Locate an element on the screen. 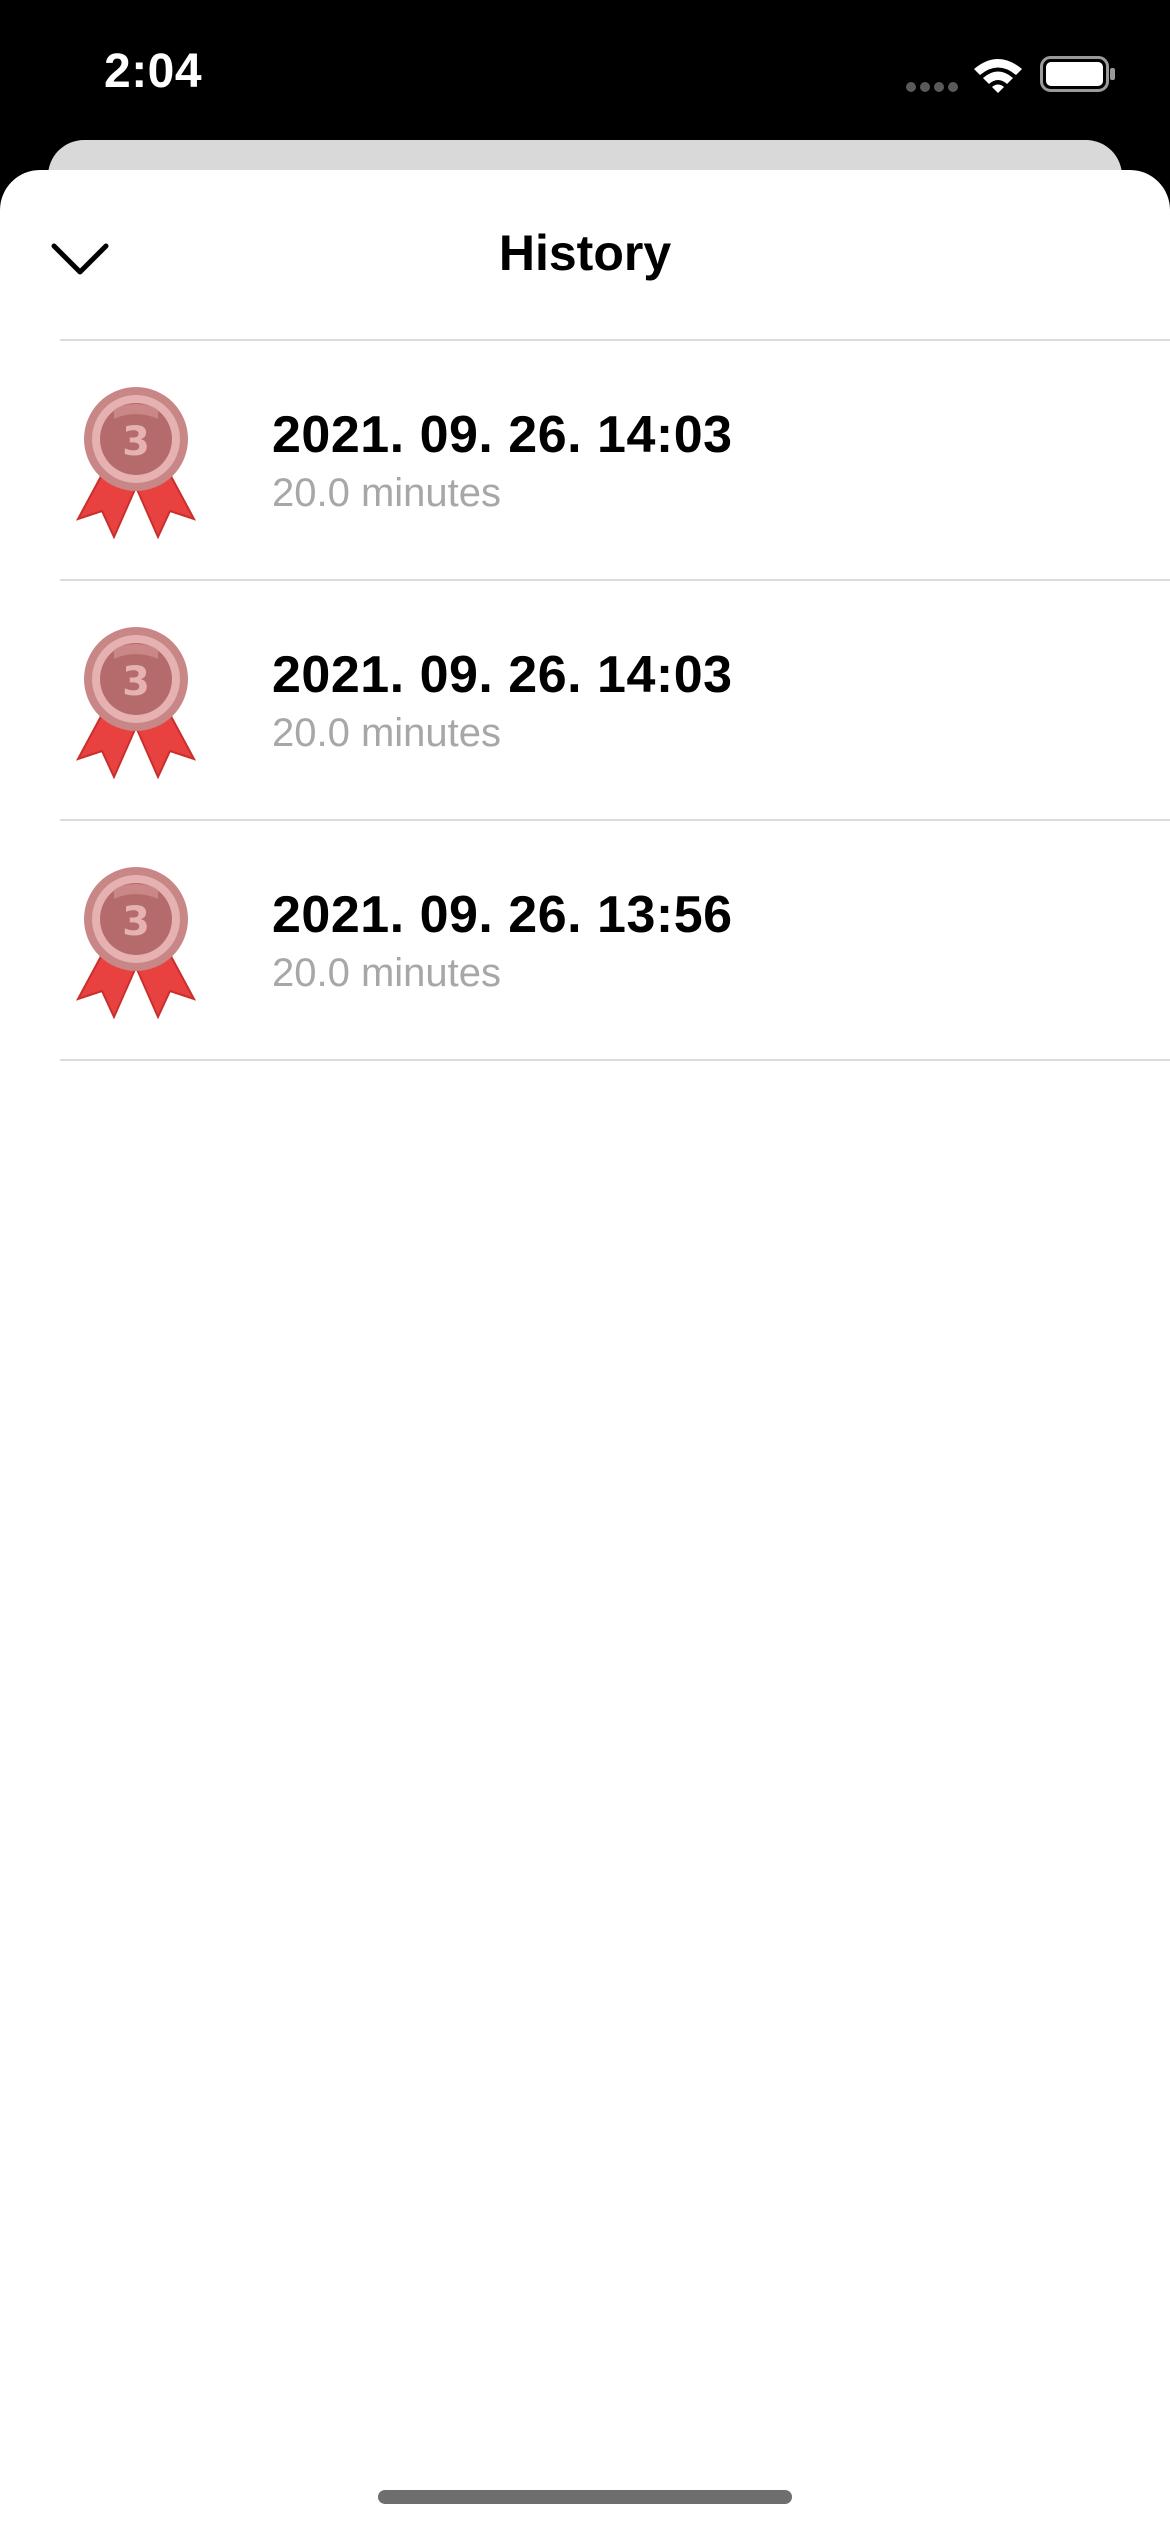  sheet-header: History is located at coordinates (585, 255).